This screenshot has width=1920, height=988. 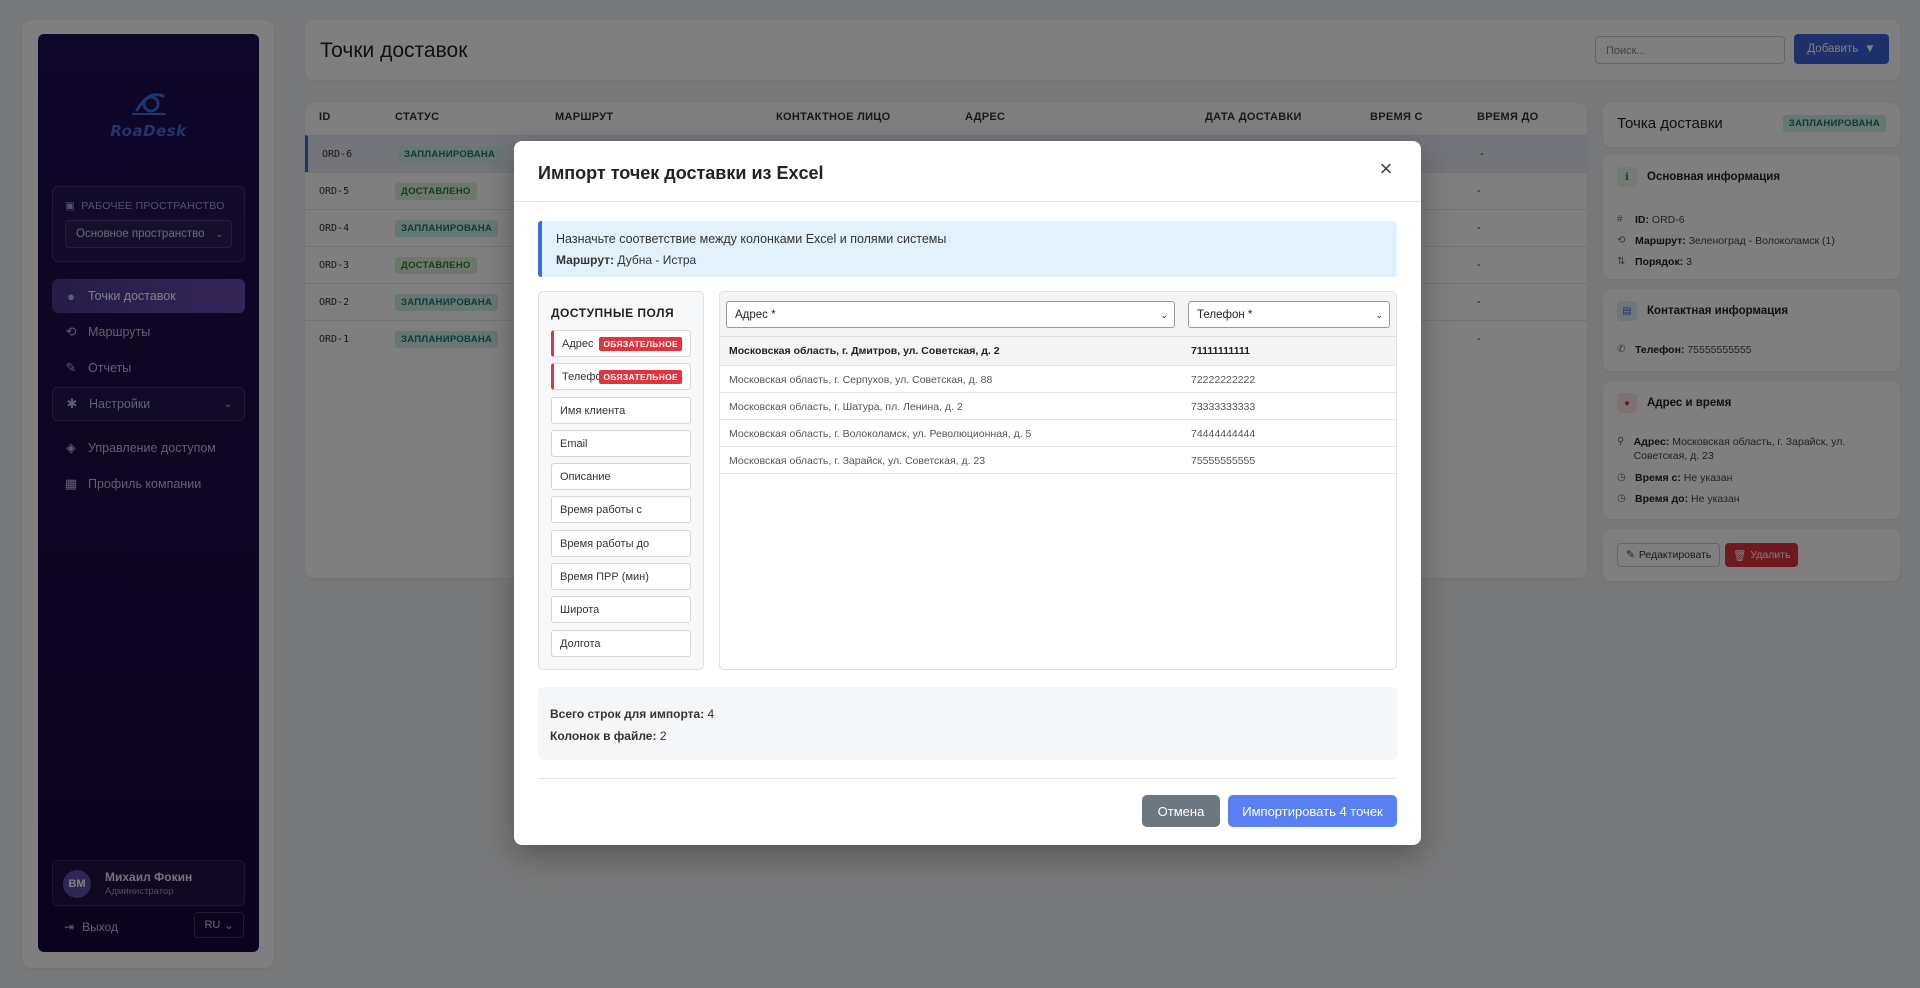 What do you see at coordinates (601, 510) in the screenshot?
I see `field-label: Время работы с` at bounding box center [601, 510].